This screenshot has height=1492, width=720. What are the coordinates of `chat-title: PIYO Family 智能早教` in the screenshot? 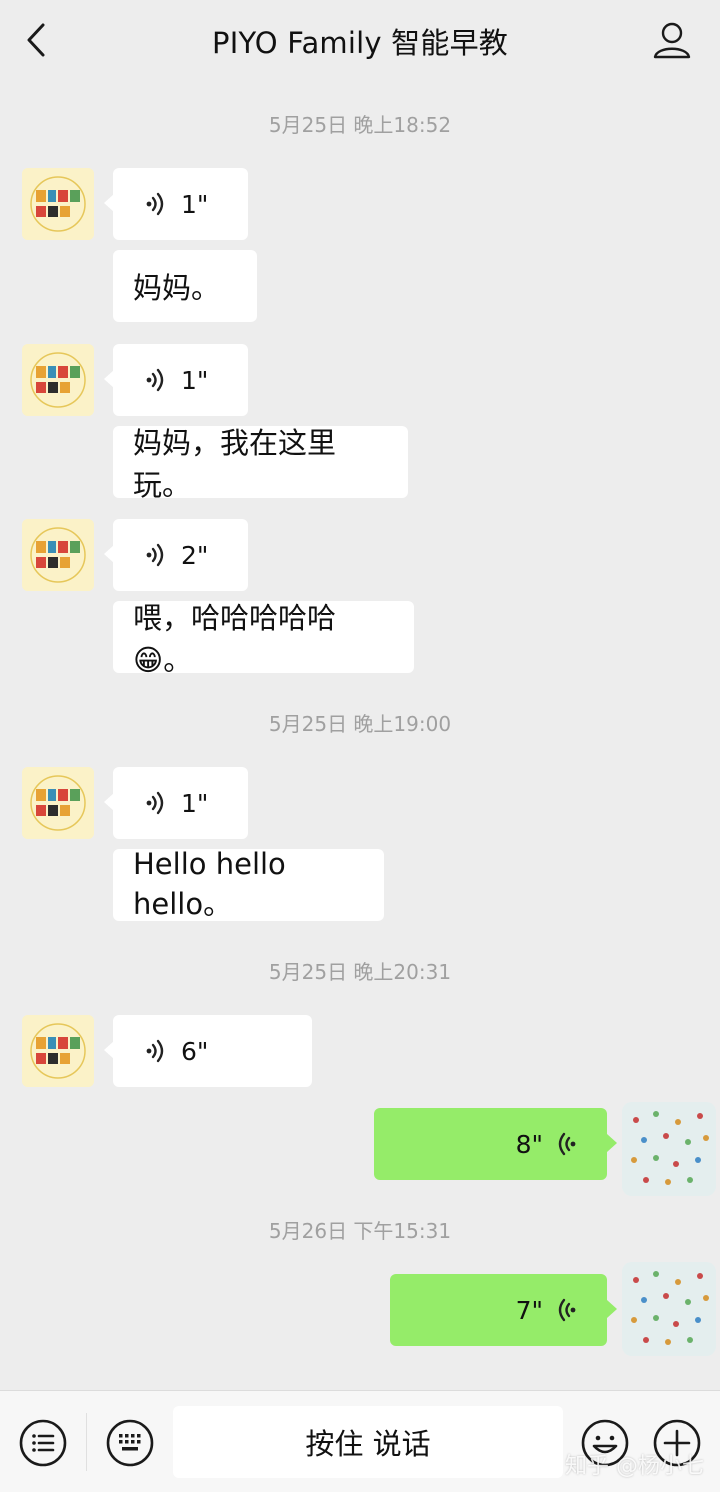 It's located at (360, 43).